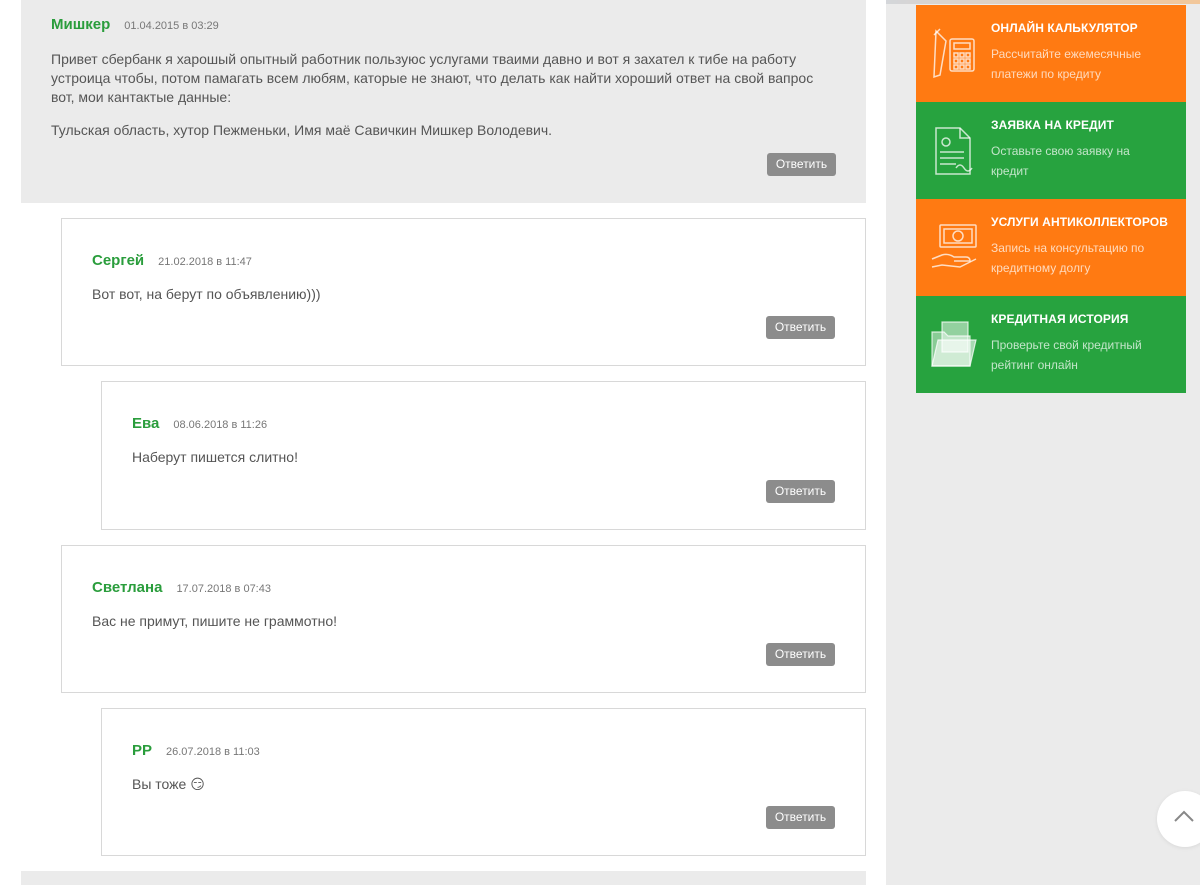 The height and width of the screenshot is (885, 1200). I want to click on sidebar-card-desc-line: Проверьте свой кредитный, so click(1066, 345).